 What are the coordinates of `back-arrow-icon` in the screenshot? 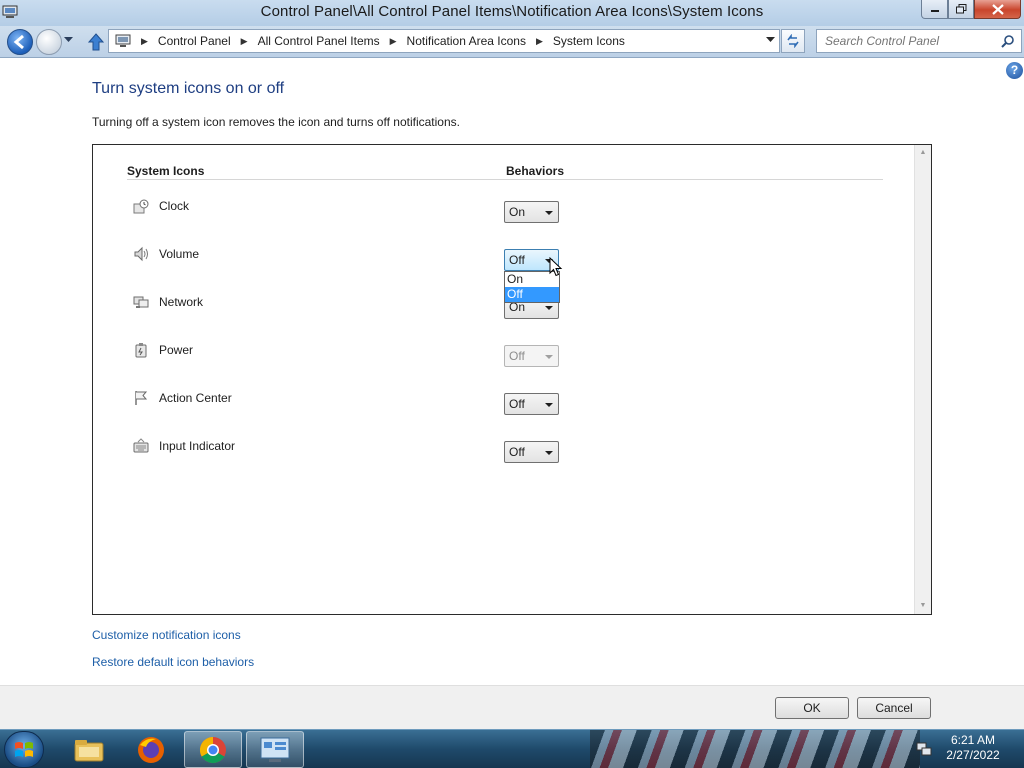 It's located at (18, 42).